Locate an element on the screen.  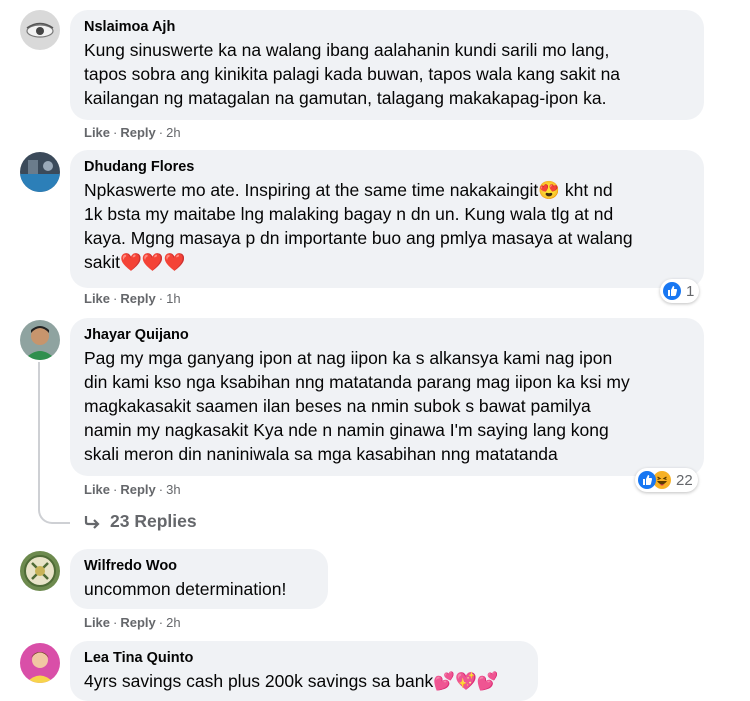
thread-line is located at coordinates (39, 432).